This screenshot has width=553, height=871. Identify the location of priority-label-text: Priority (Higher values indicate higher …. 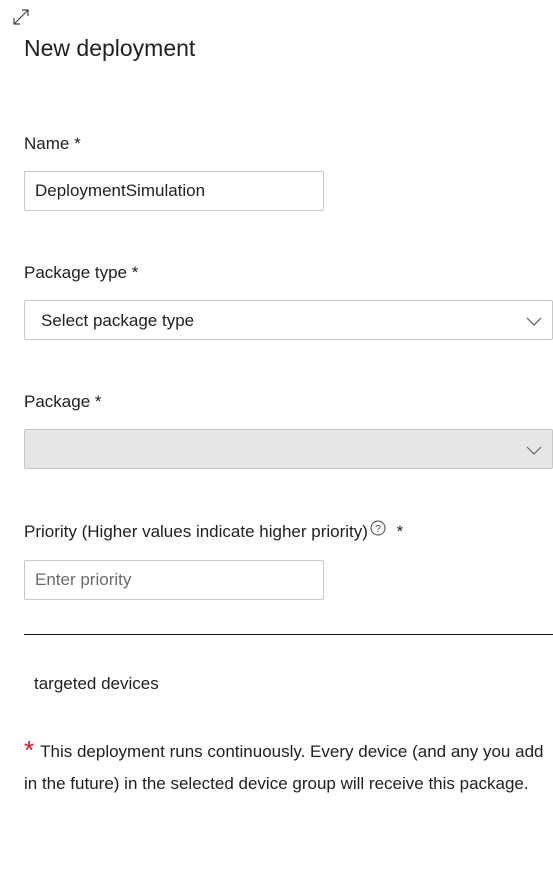
(196, 531).